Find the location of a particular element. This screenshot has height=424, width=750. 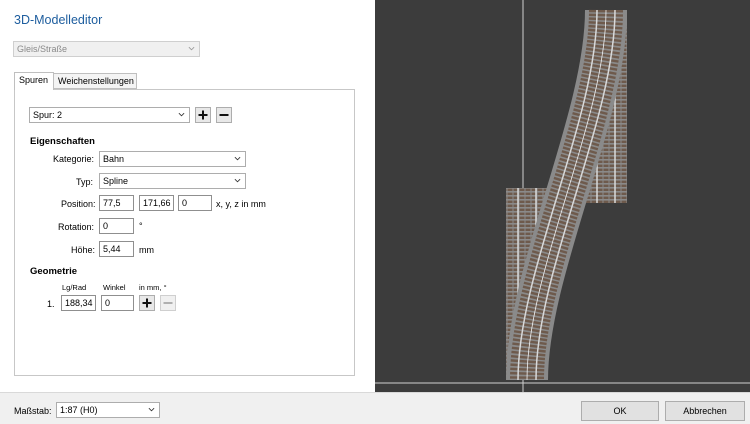

properties-heading: Eigenschaften is located at coordinates (62, 141).